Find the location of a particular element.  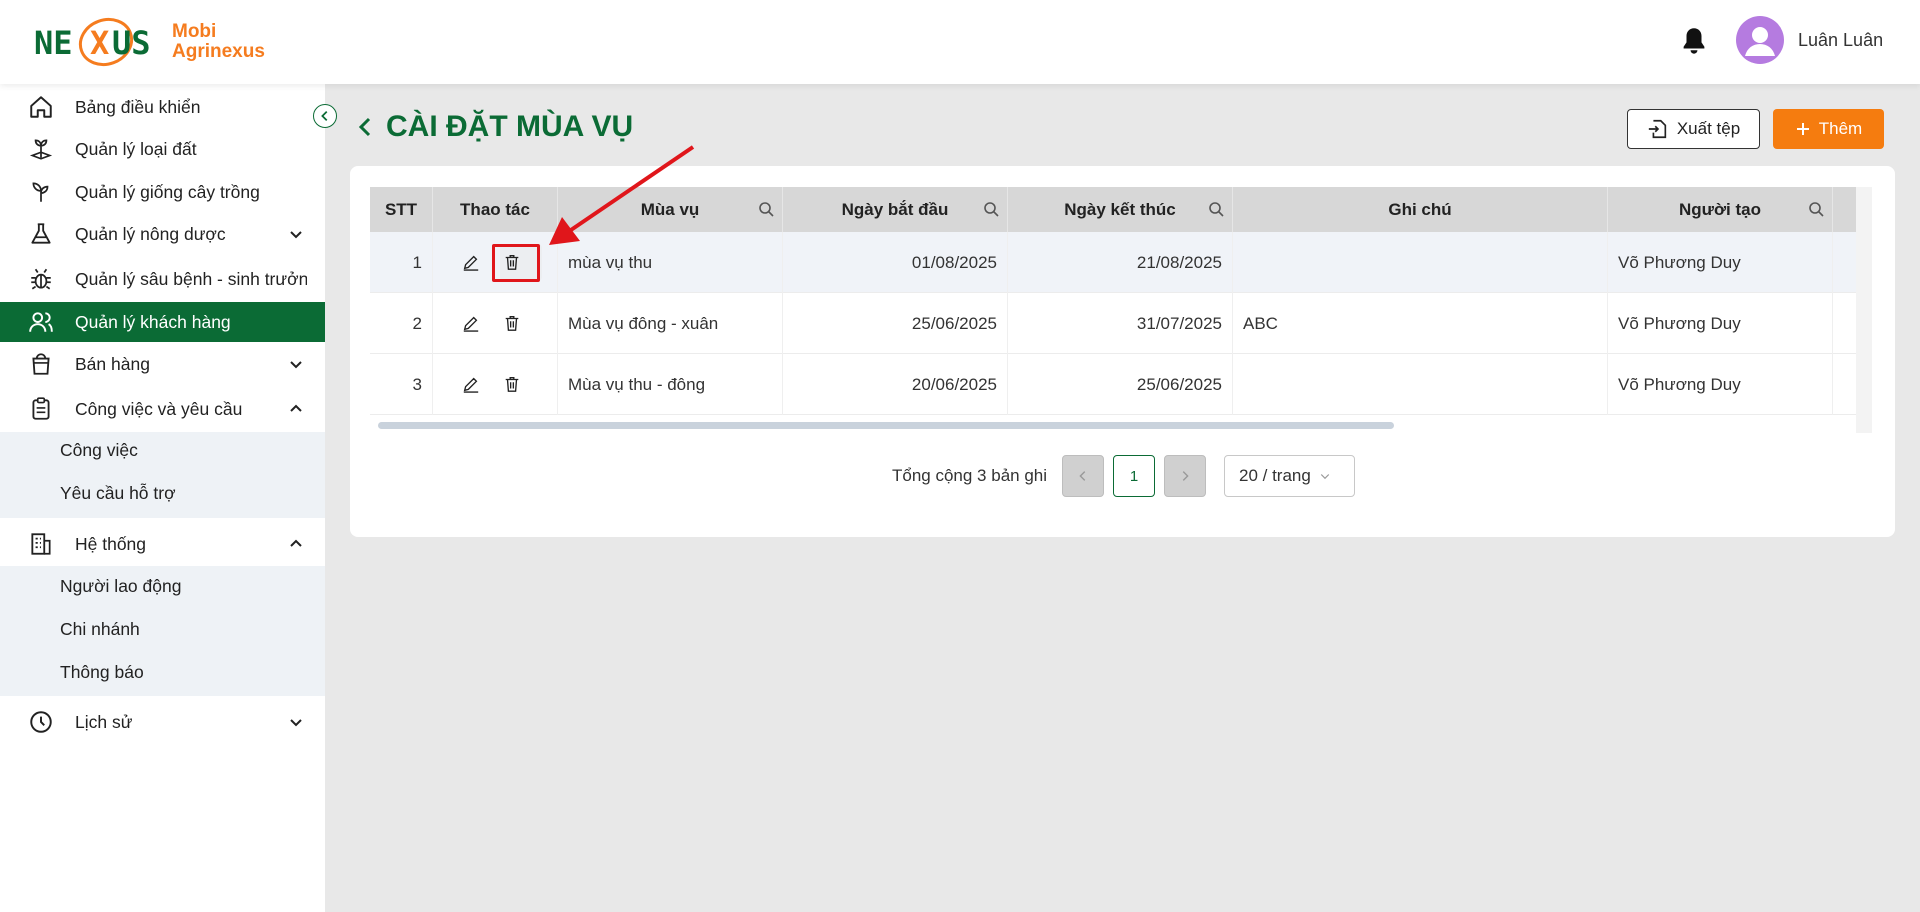

export-button: Xuất tệp is located at coordinates (1693, 129).